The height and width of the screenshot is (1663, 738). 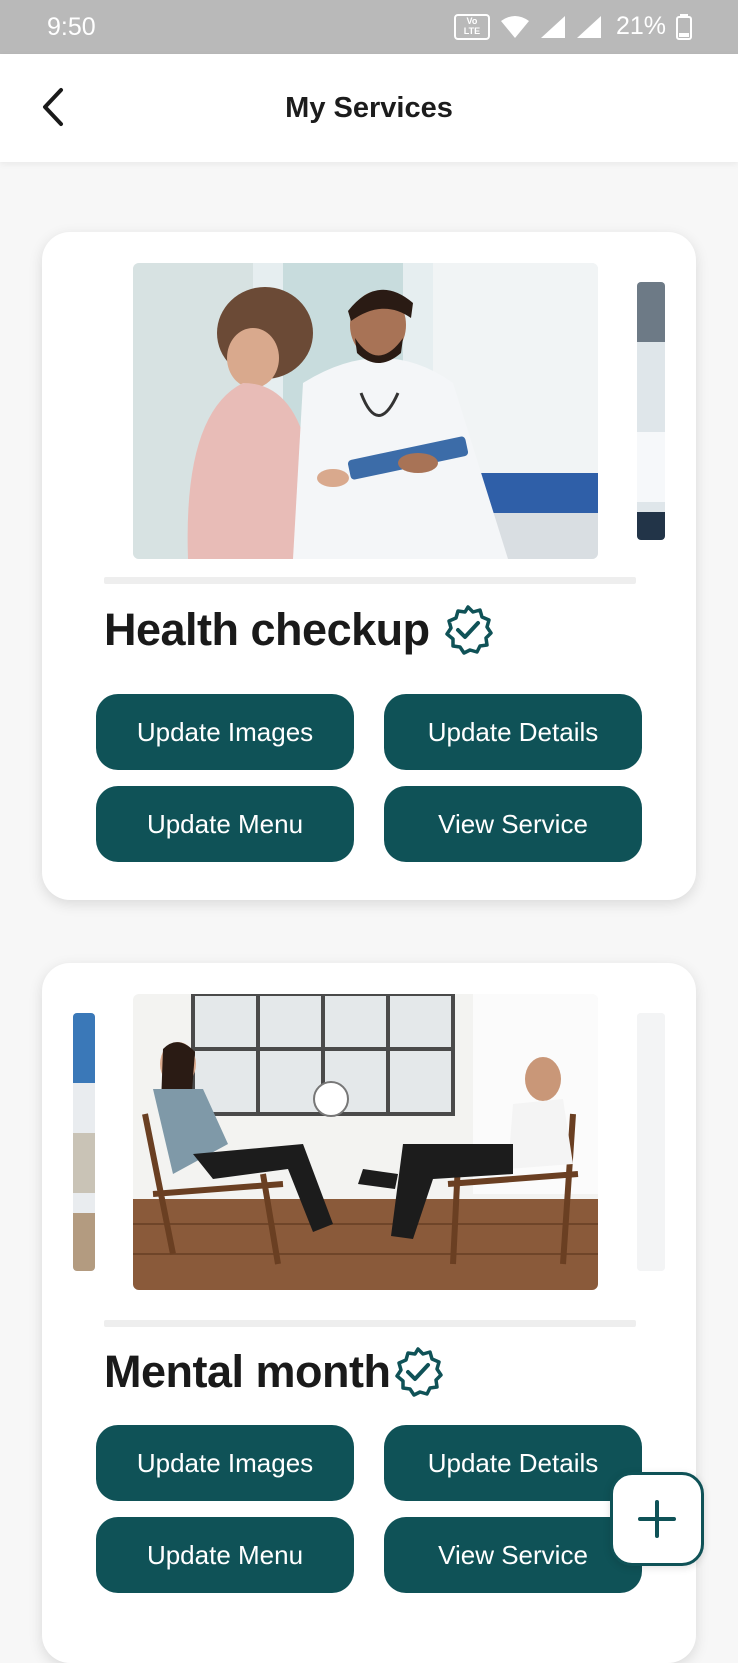 I want to click on app-header: My Services, so click(x=369, y=108).